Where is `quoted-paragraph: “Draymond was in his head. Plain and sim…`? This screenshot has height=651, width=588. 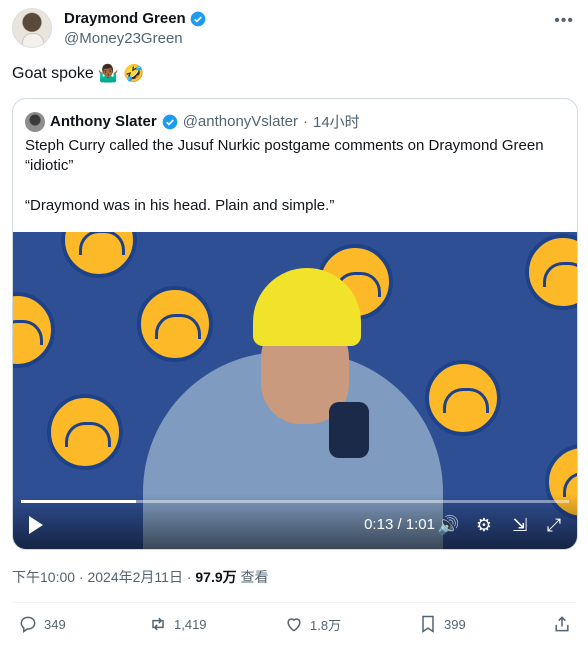 quoted-paragraph: “Draymond was in his head. Plain and sim… is located at coordinates (180, 205).